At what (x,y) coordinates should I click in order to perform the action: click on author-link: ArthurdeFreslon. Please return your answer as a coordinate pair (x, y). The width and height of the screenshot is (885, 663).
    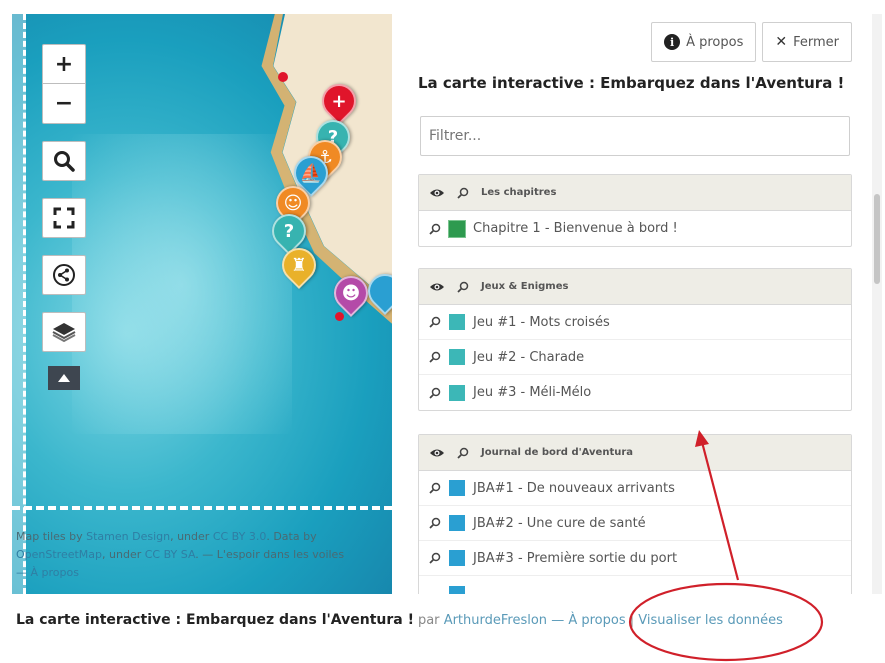
    Looking at the image, I should click on (495, 620).